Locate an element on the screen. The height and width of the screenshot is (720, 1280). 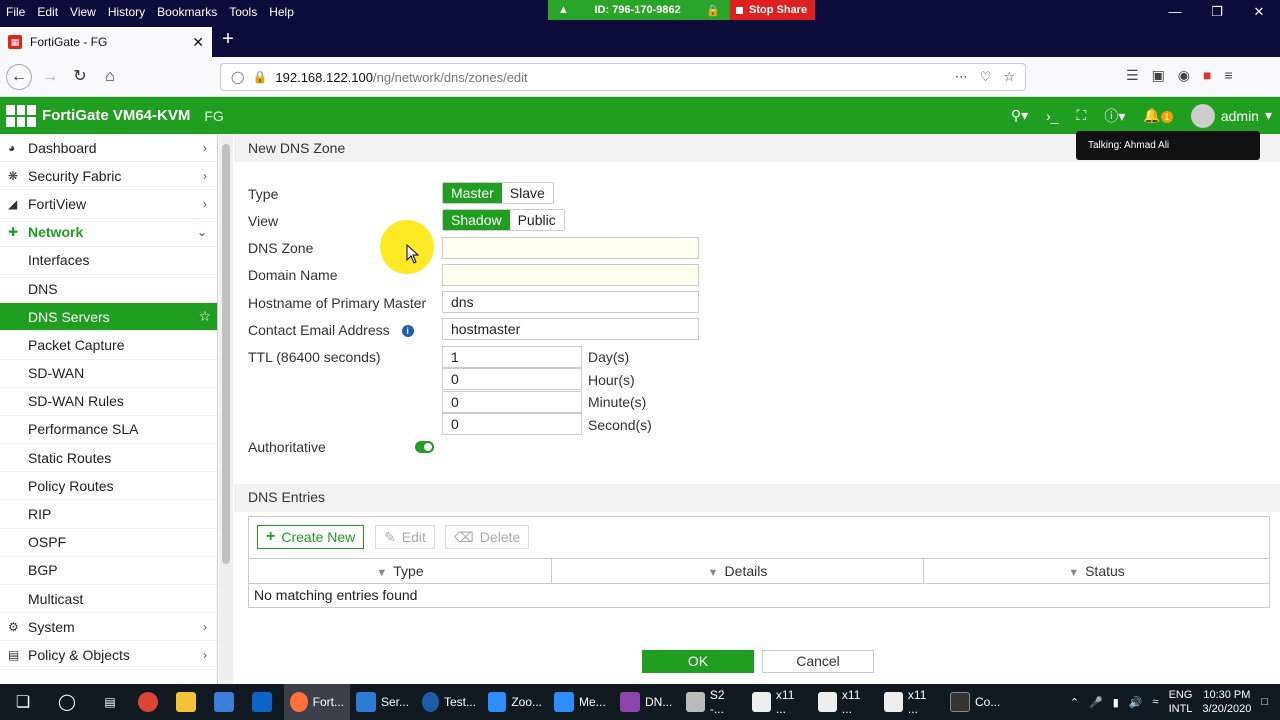
view-shadow-option: Shadow is located at coordinates (476, 220).